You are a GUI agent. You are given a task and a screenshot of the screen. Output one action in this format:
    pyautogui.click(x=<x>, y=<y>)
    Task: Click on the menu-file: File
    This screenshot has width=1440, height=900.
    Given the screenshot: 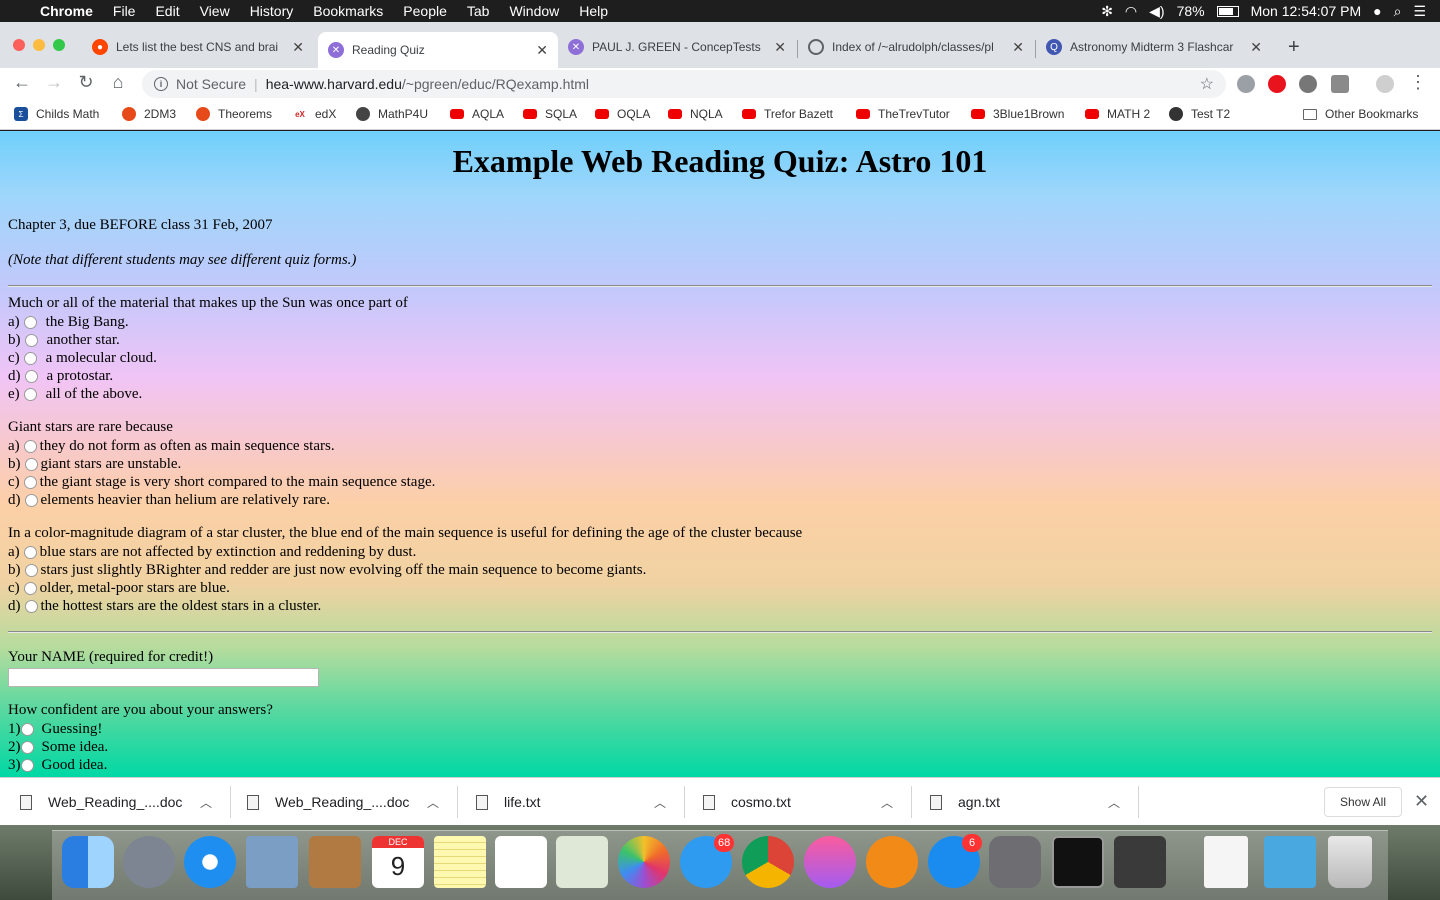 What is the action you would take?
    pyautogui.click(x=124, y=11)
    